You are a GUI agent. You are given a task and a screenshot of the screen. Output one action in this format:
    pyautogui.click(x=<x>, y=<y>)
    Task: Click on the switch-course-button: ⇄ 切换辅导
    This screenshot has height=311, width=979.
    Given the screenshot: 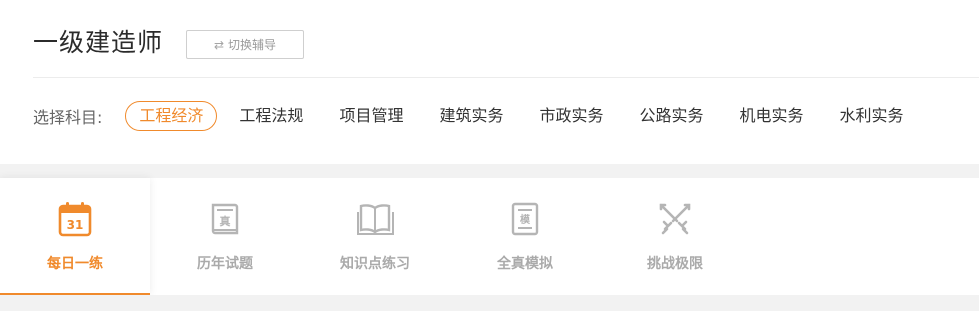 What is the action you would take?
    pyautogui.click(x=245, y=44)
    